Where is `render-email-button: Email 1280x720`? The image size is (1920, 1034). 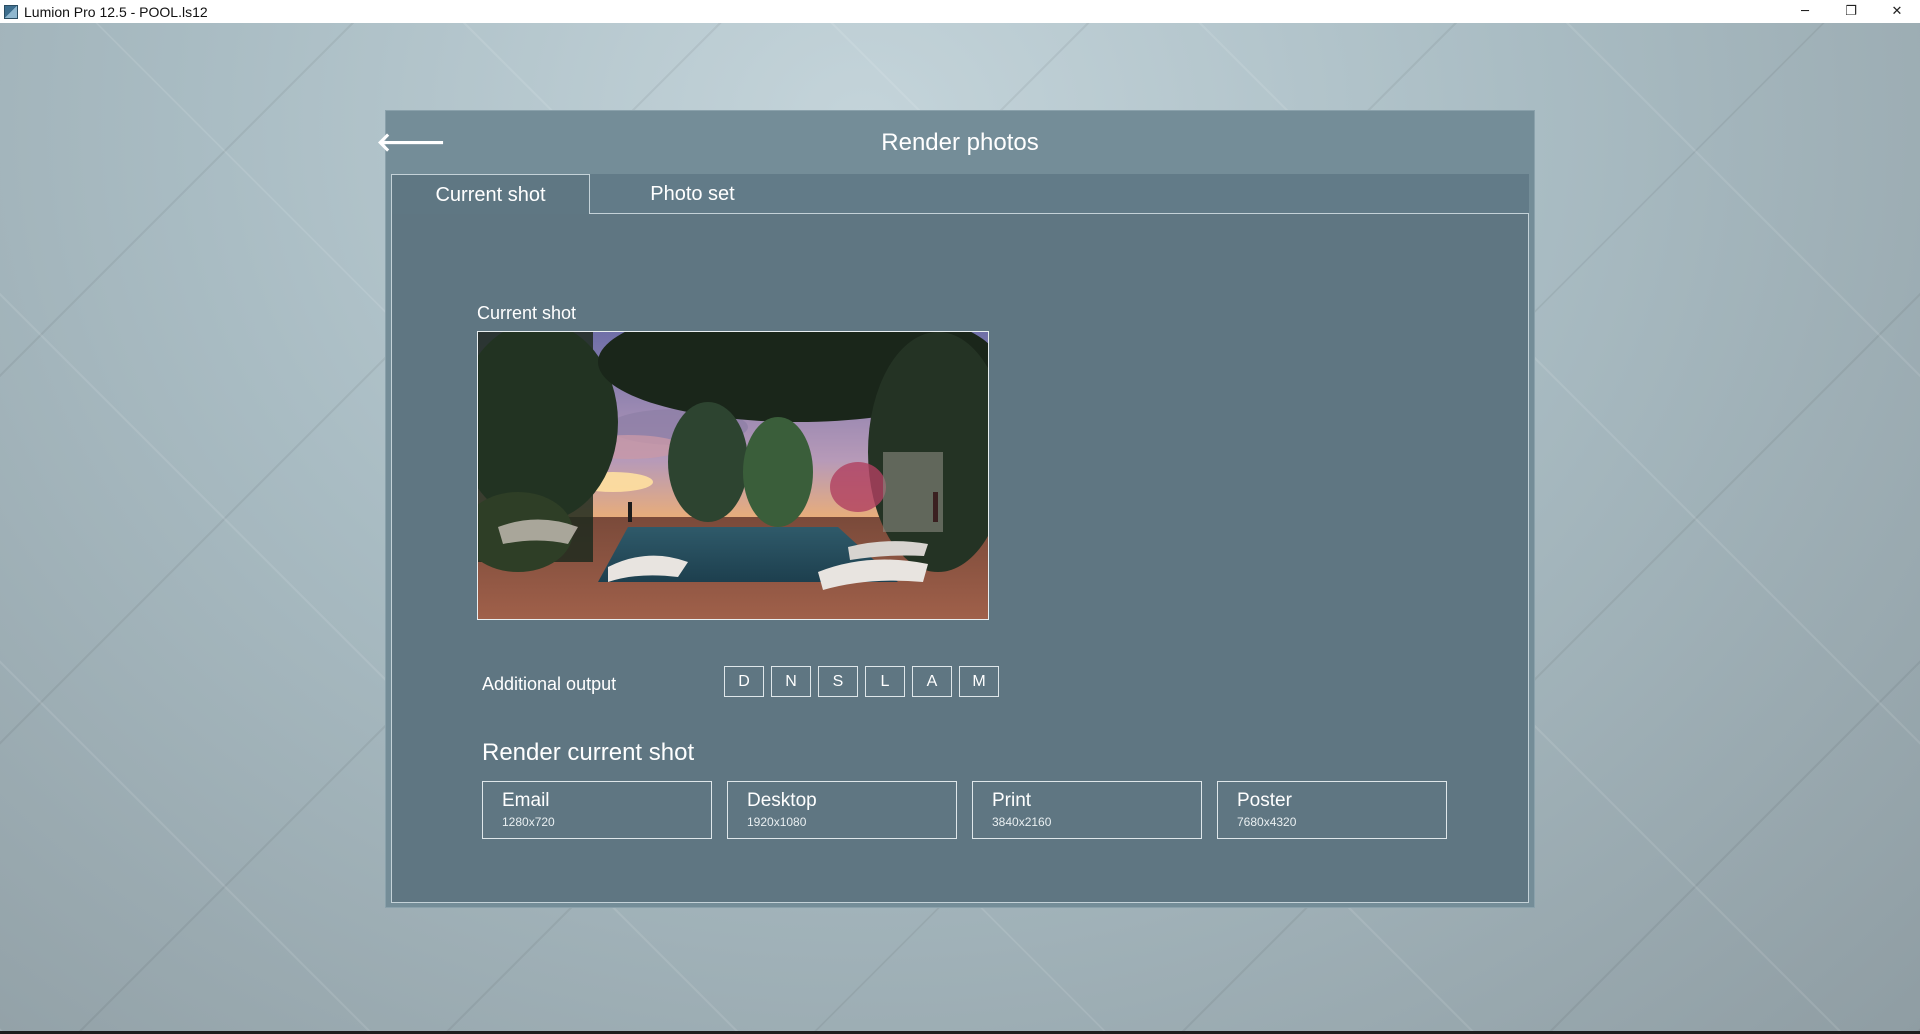
render-email-button: Email 1280x720 is located at coordinates (597, 810).